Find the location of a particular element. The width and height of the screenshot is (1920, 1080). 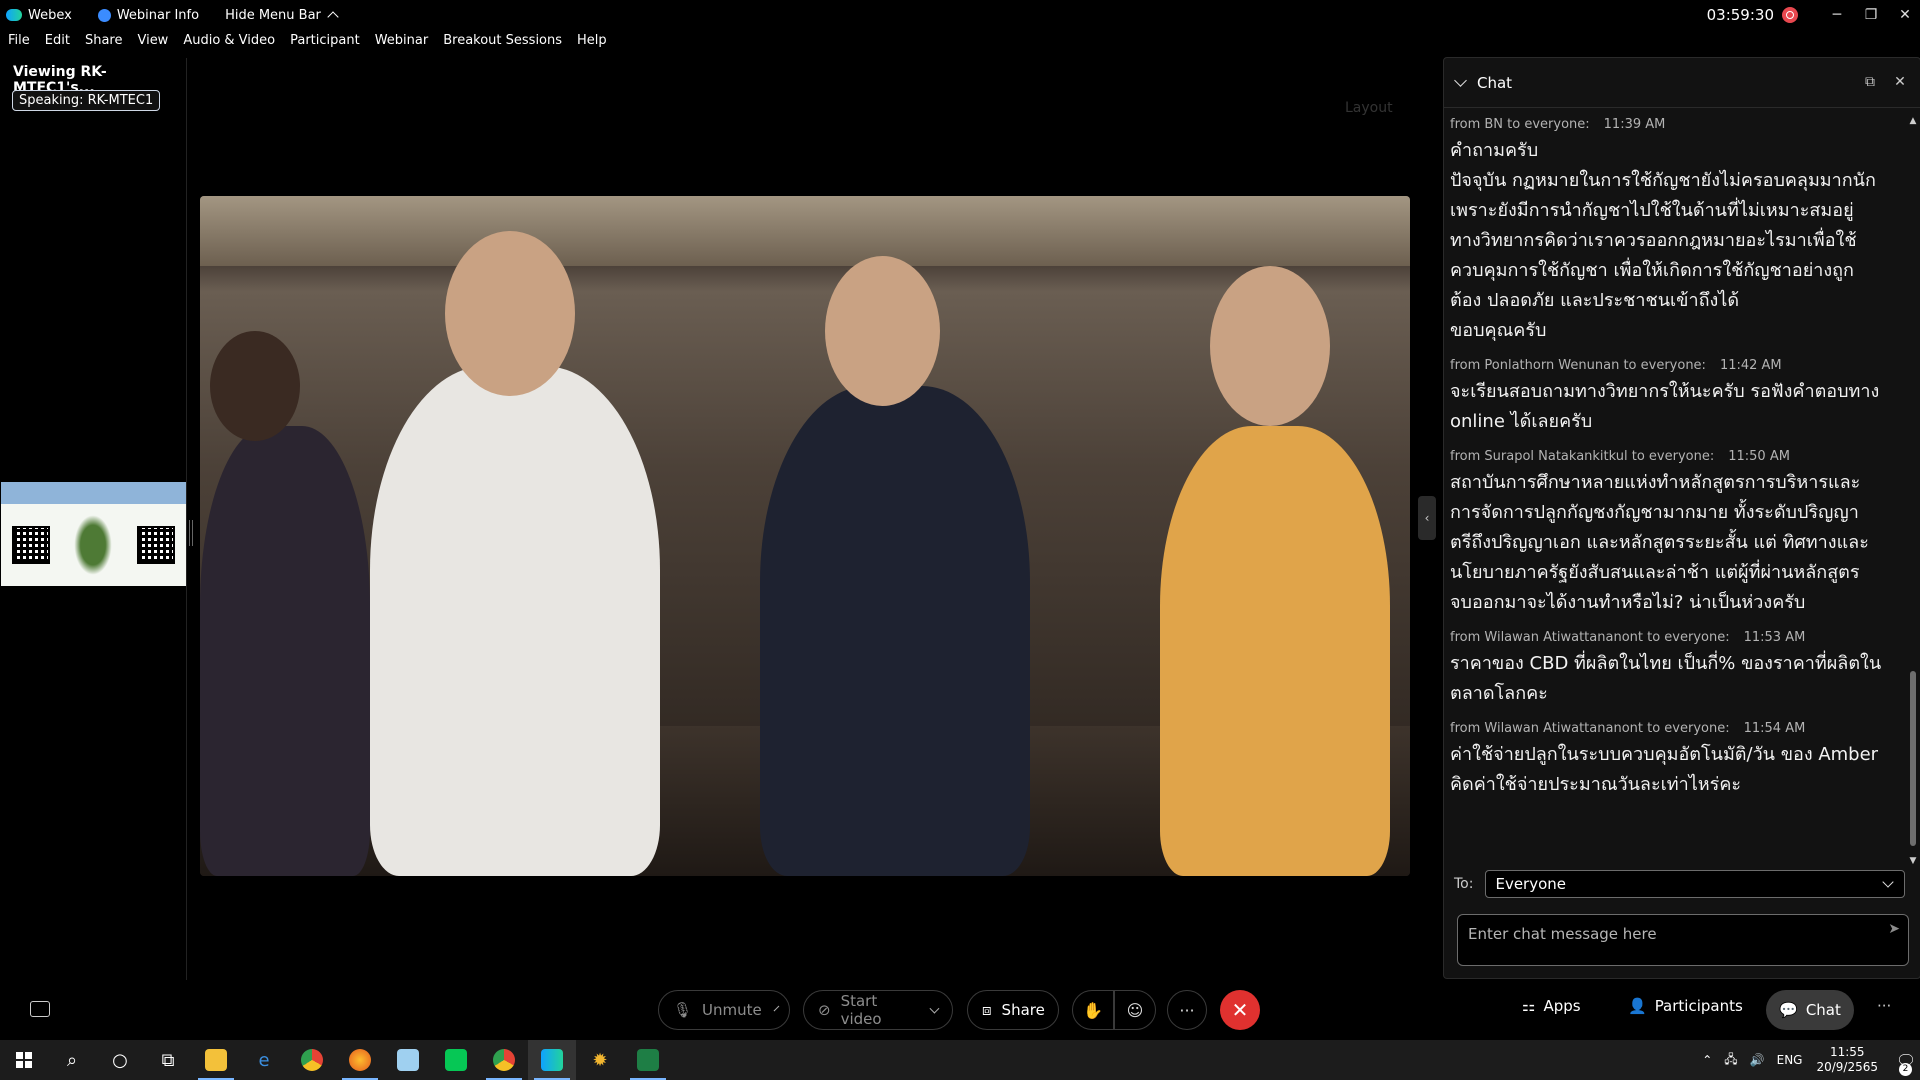

menu-help: Help is located at coordinates (592, 44).